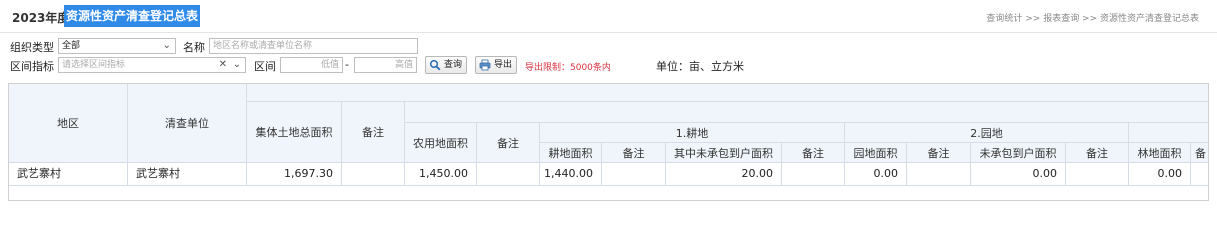 The image size is (1217, 240). Describe the element at coordinates (485, 65) in the screenshot. I see `printer-icon` at that location.